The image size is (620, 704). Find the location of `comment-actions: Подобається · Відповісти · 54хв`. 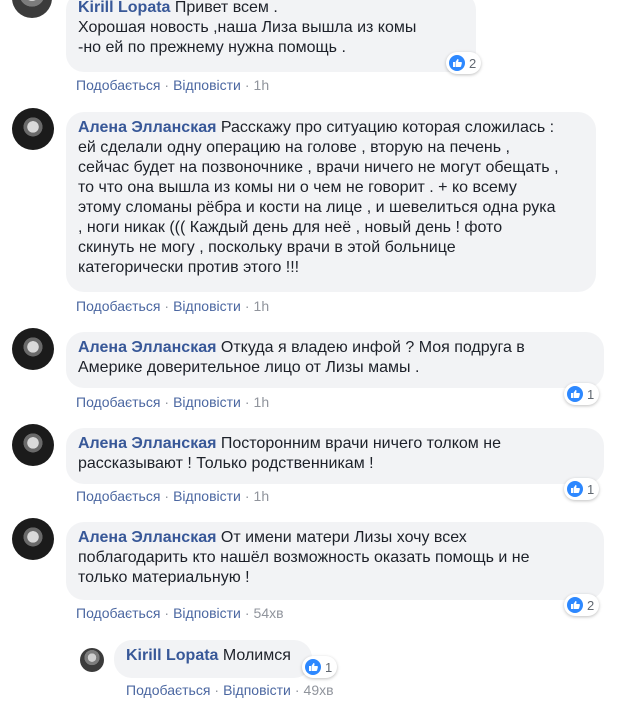

comment-actions: Подобається · Відповісти · 54хв is located at coordinates (180, 613).